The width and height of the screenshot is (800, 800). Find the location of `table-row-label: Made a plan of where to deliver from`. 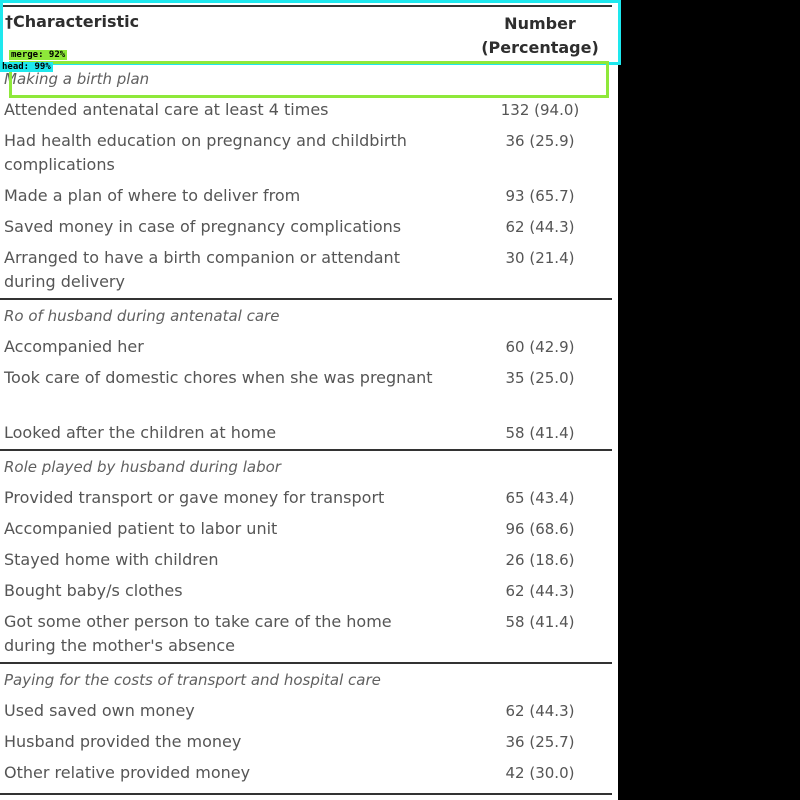

table-row-label: Made a plan of where to deliver from is located at coordinates (152, 195).